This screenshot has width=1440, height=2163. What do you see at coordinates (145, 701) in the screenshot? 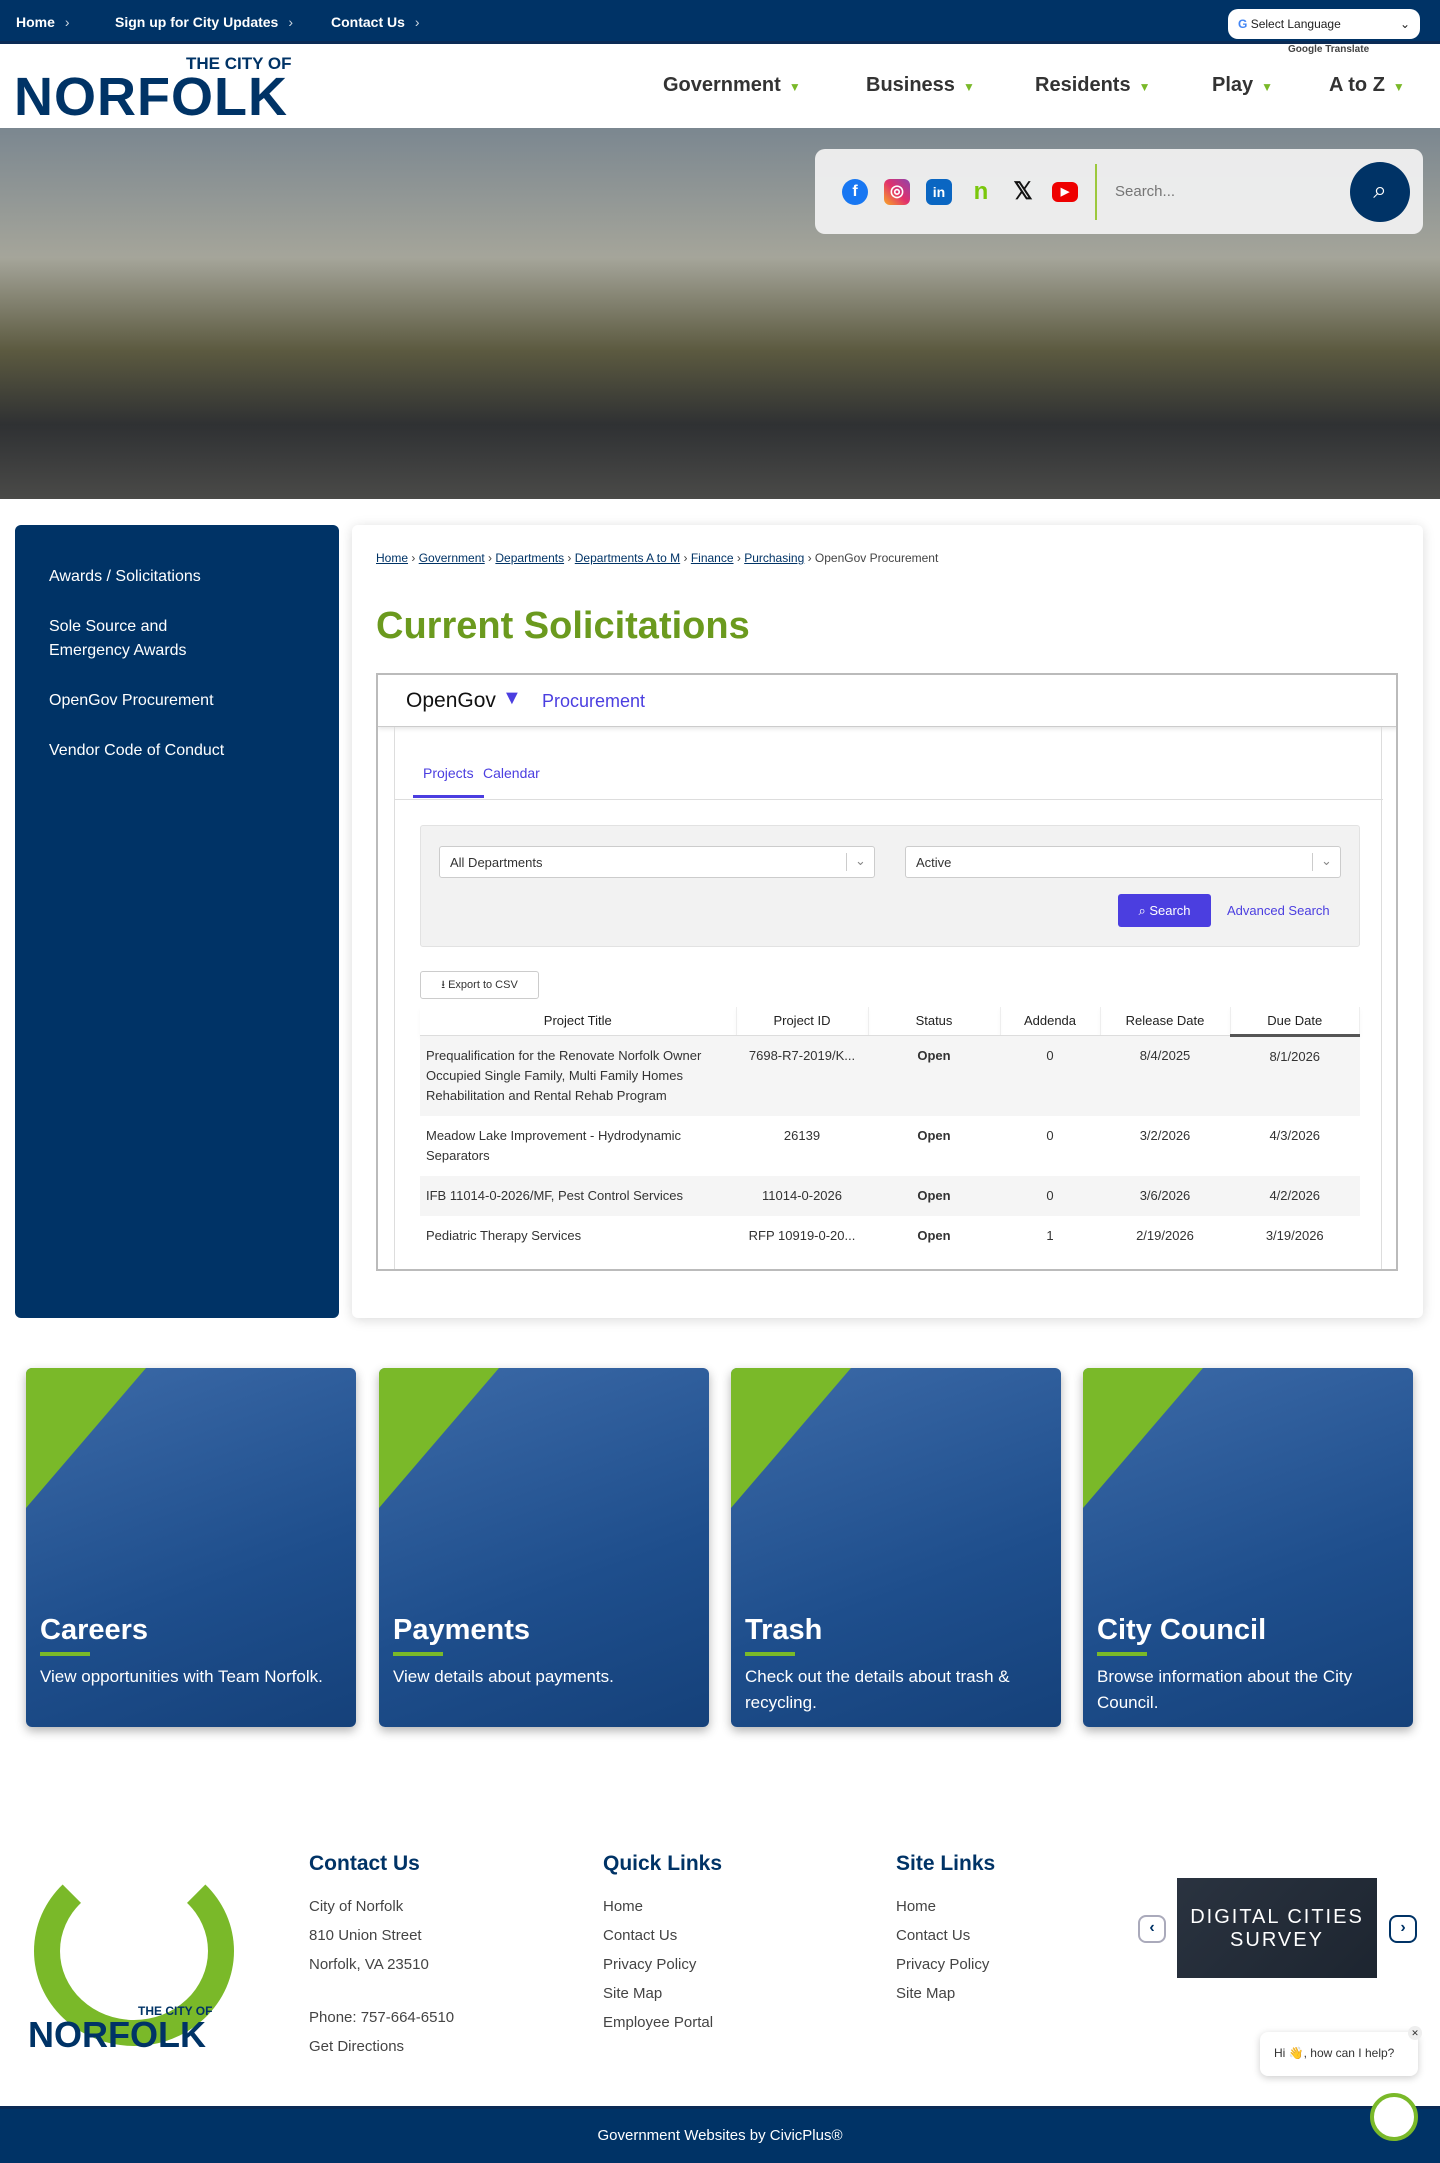
I see `sidebar-item-opengov: OpenGov Procurement` at bounding box center [145, 701].